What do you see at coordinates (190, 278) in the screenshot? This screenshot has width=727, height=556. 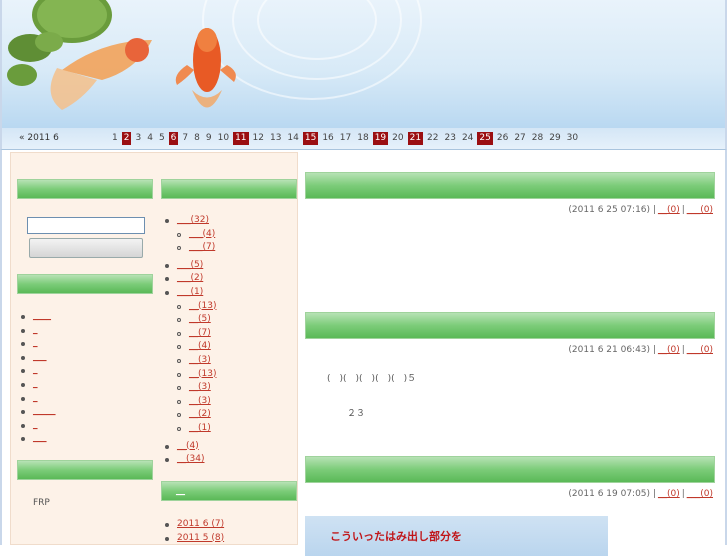 I see `category-link: ___(2)` at bounding box center [190, 278].